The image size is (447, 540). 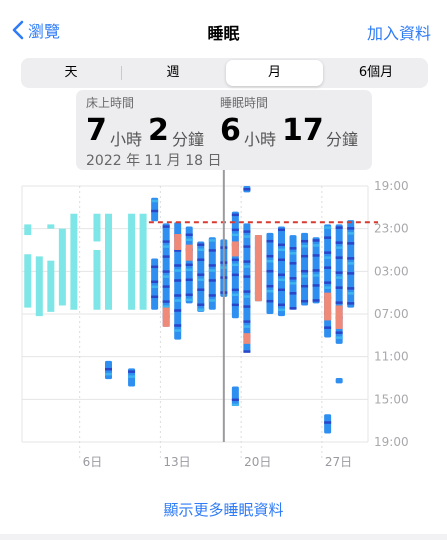 What do you see at coordinates (96, 130) in the screenshot?
I see `in-bed-hours: 7` at bounding box center [96, 130].